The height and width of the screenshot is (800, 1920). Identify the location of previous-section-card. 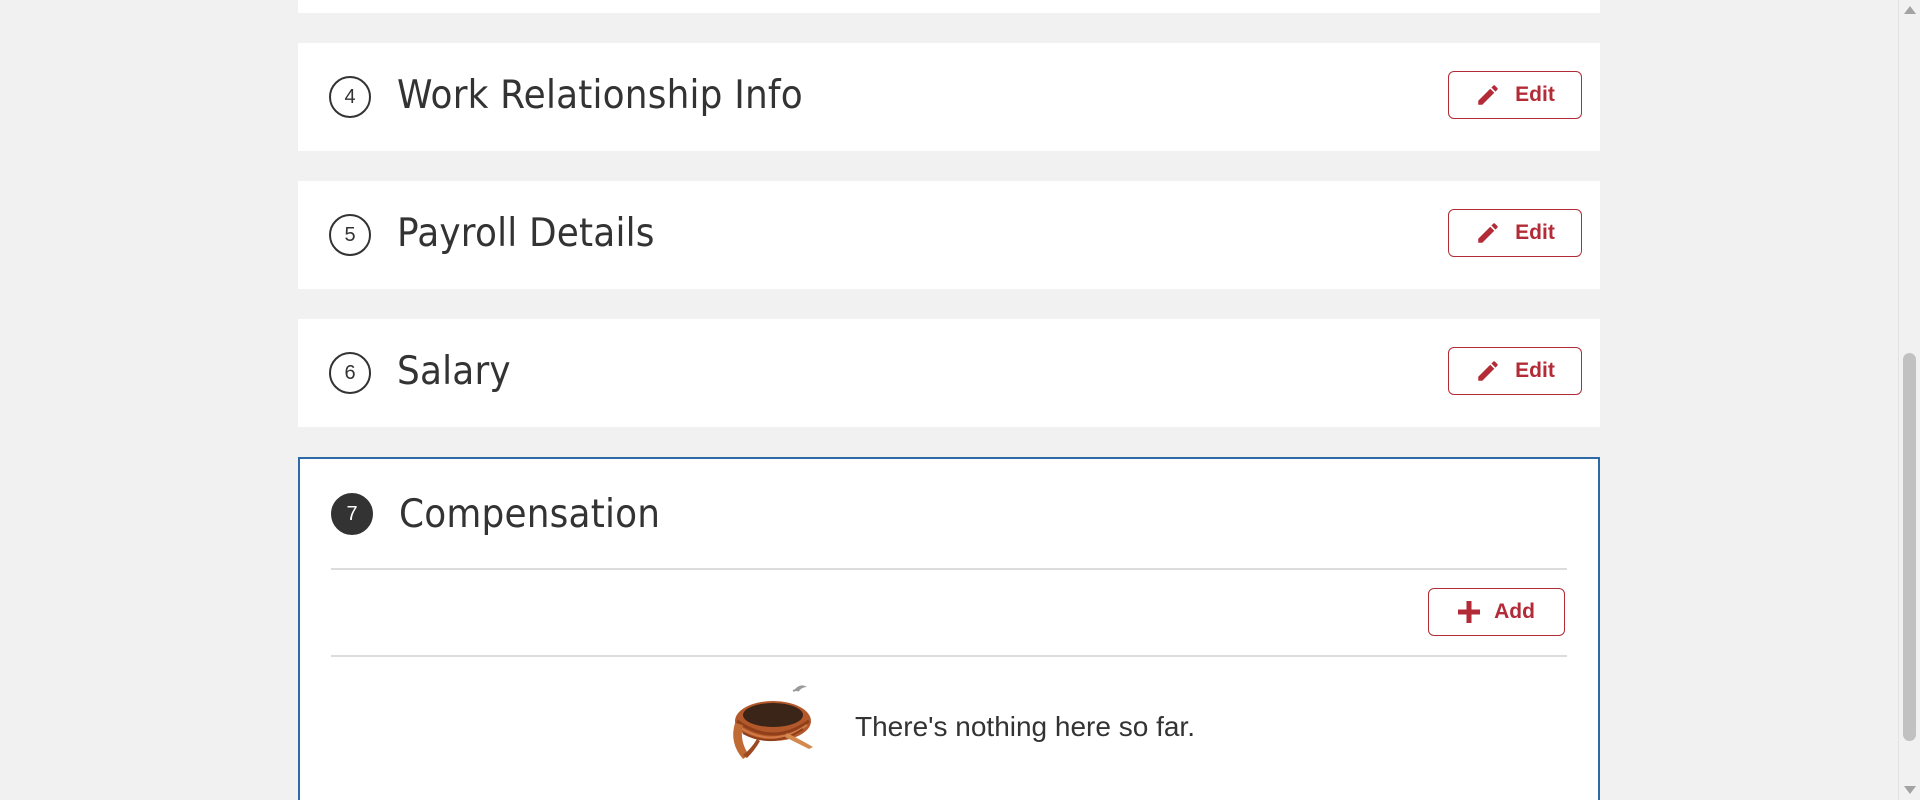
(949, 6).